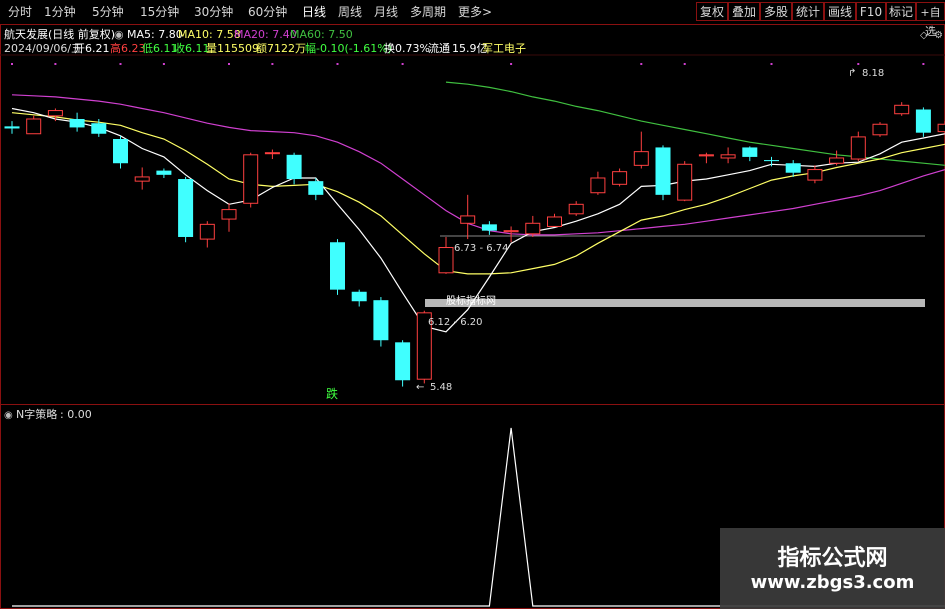  What do you see at coordinates (840, 11) in the screenshot?
I see `draw-button: 画线` at bounding box center [840, 11].